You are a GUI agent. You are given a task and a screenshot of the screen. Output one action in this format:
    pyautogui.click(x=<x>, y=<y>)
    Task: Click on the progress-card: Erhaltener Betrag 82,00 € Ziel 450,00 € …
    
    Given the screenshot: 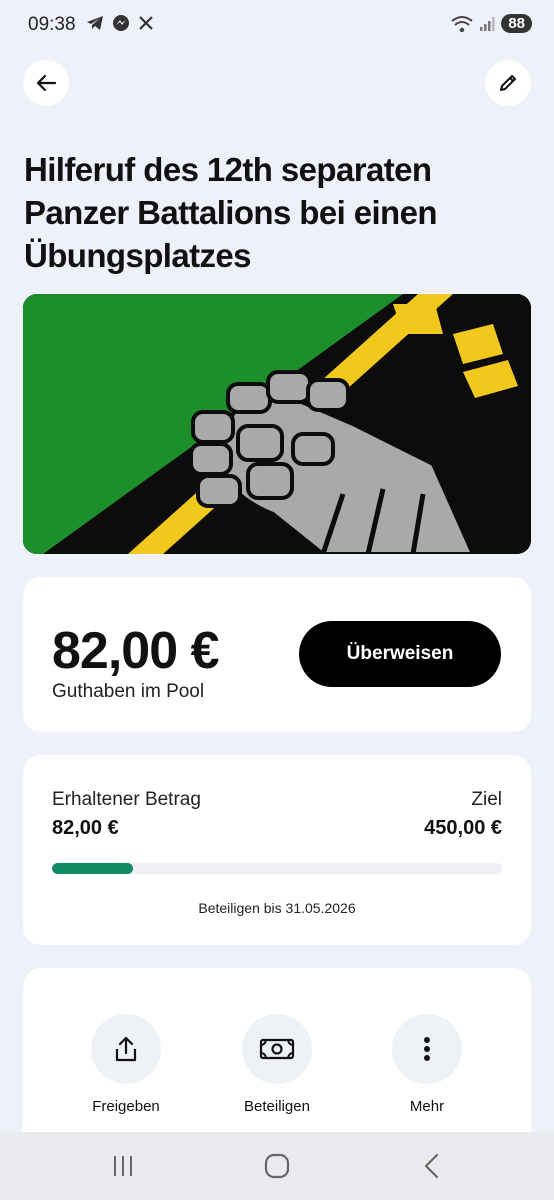 What is the action you would take?
    pyautogui.click(x=277, y=850)
    